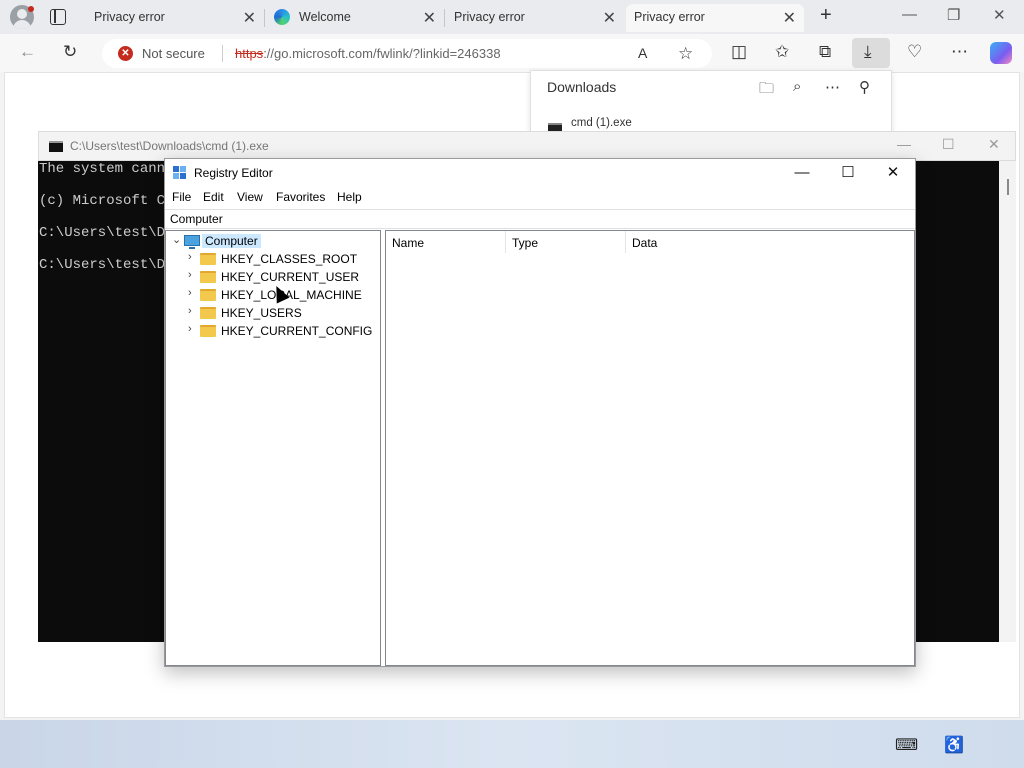 Image resolution: width=1024 pixels, height=768 pixels. What do you see at coordinates (848, 174) in the screenshot?
I see `regedit-maximize-button: ☐` at bounding box center [848, 174].